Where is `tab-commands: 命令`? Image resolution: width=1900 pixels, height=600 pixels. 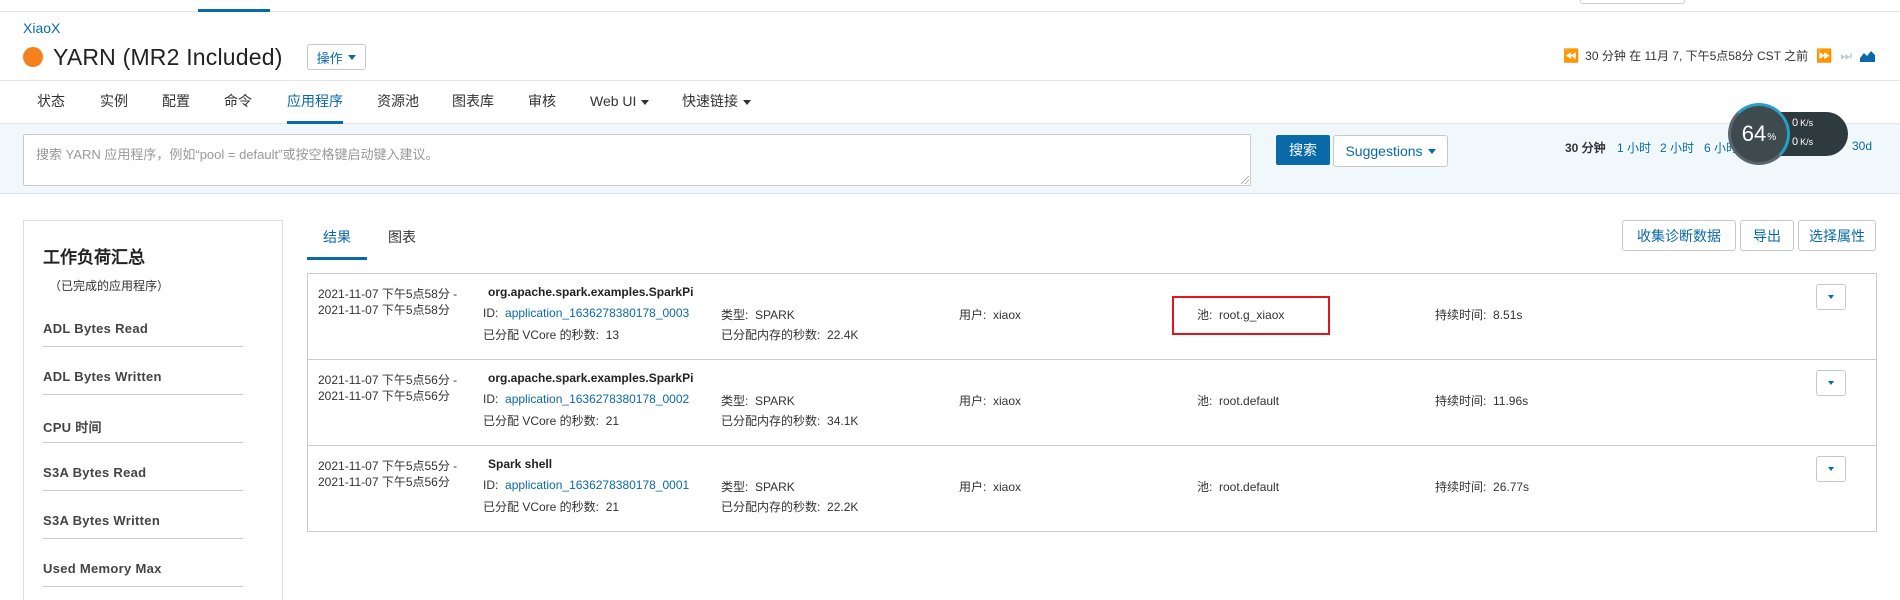
tab-commands: 命令 is located at coordinates (238, 102).